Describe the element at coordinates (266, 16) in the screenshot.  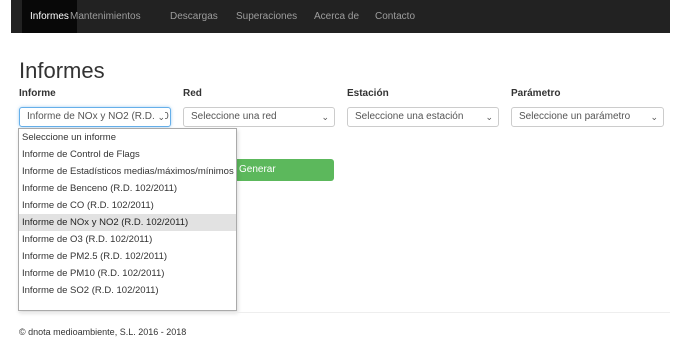
I see `nav-item-superaciones: Superaciones` at that location.